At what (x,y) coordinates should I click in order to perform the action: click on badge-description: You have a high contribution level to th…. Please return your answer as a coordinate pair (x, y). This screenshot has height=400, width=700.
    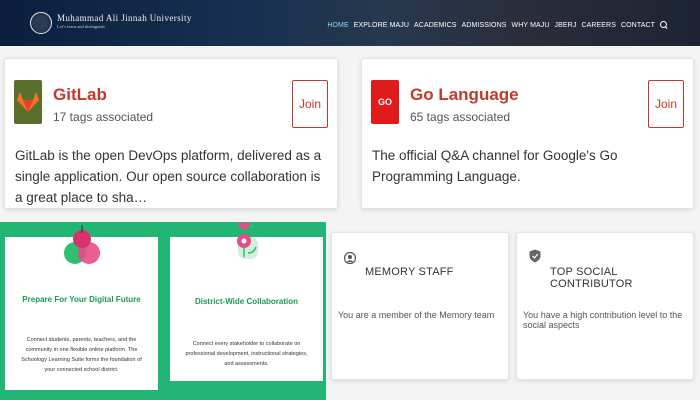
    Looking at the image, I should click on (603, 320).